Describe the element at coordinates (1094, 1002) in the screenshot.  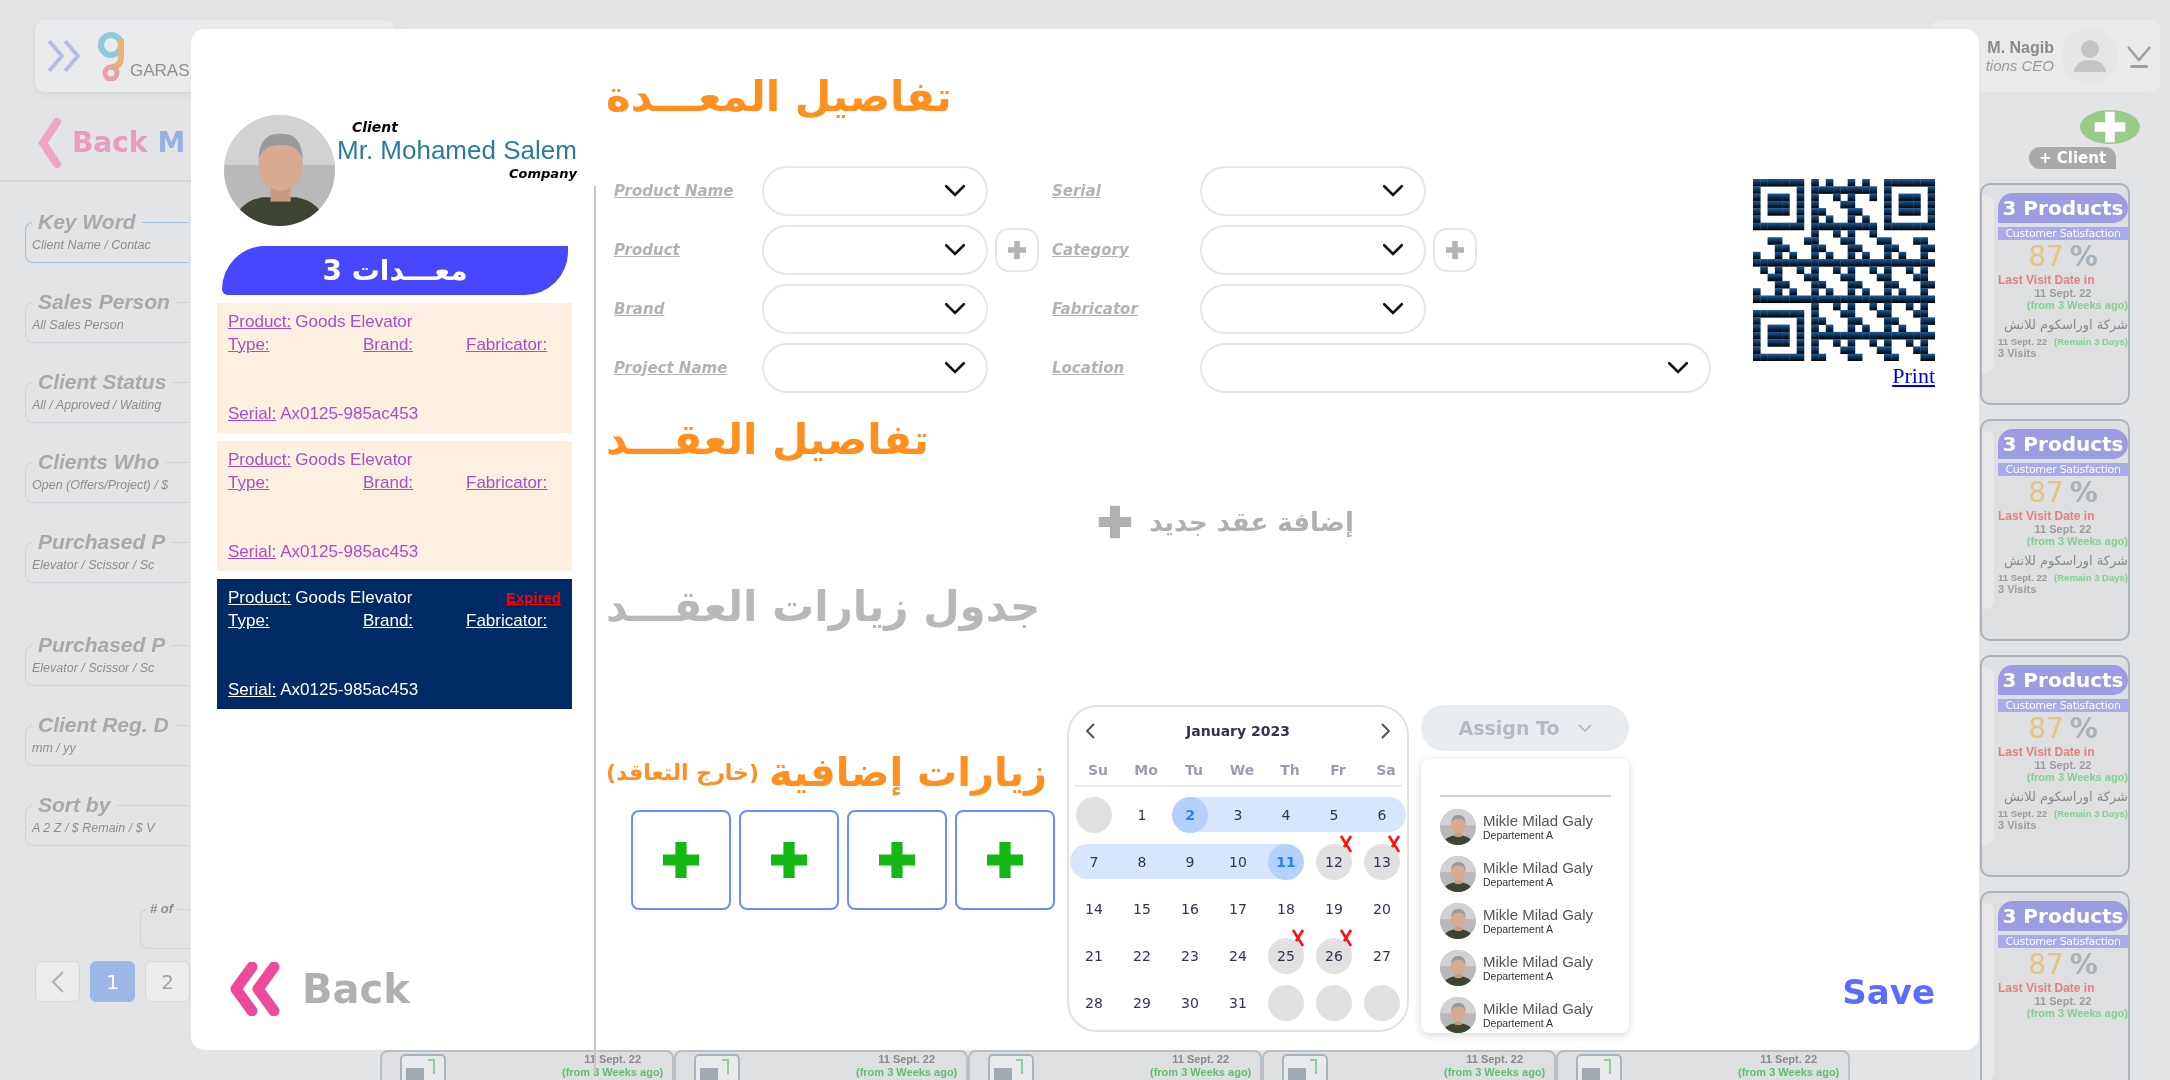
I see `calendar-day: 28` at that location.